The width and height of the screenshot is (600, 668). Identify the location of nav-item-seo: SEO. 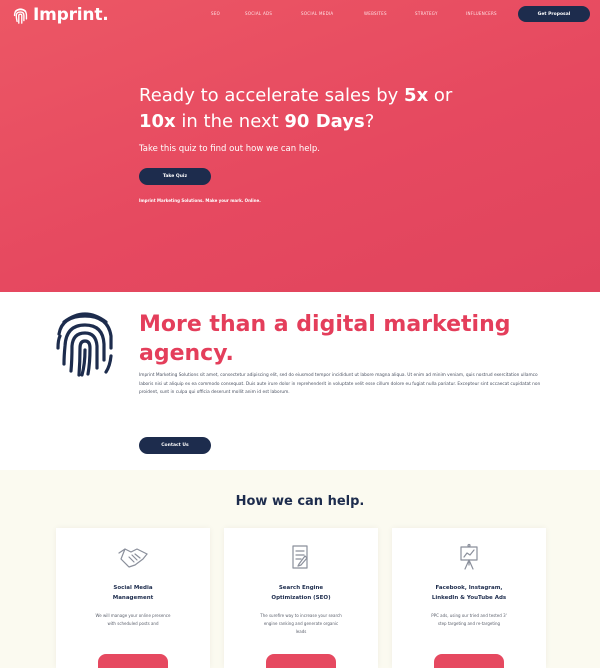
(228, 13).